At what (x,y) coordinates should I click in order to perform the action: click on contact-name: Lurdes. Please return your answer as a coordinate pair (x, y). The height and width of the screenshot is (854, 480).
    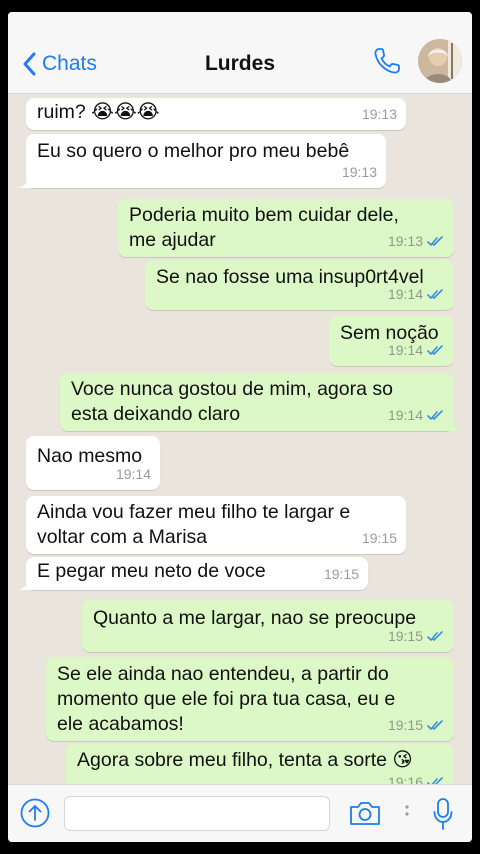
    Looking at the image, I should click on (240, 64).